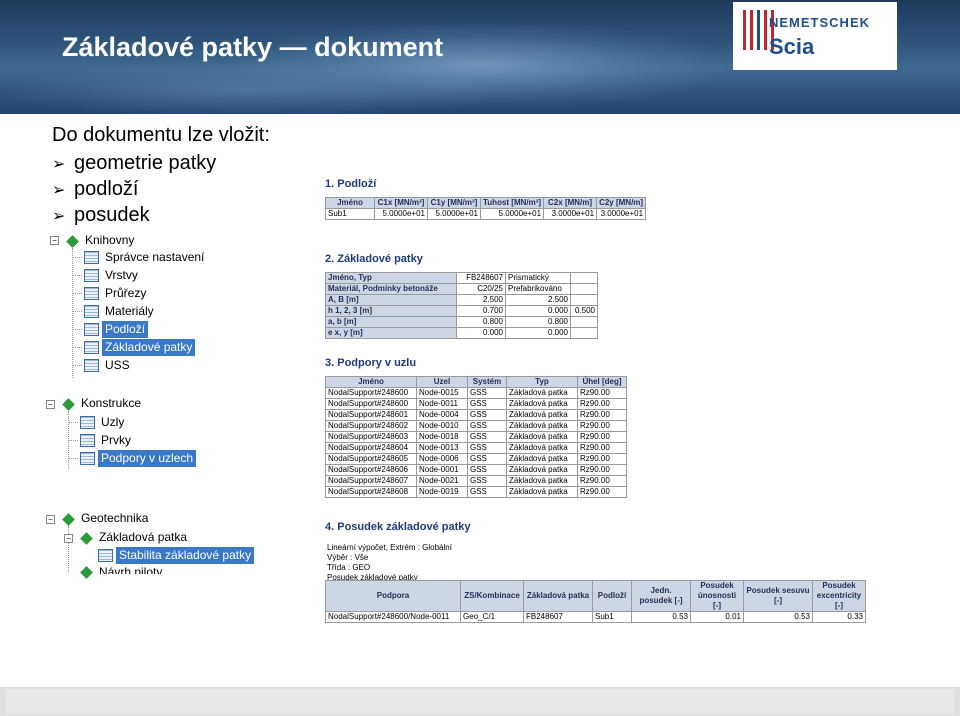  I want to click on bullet-item: ➢ podloží, so click(134, 189).